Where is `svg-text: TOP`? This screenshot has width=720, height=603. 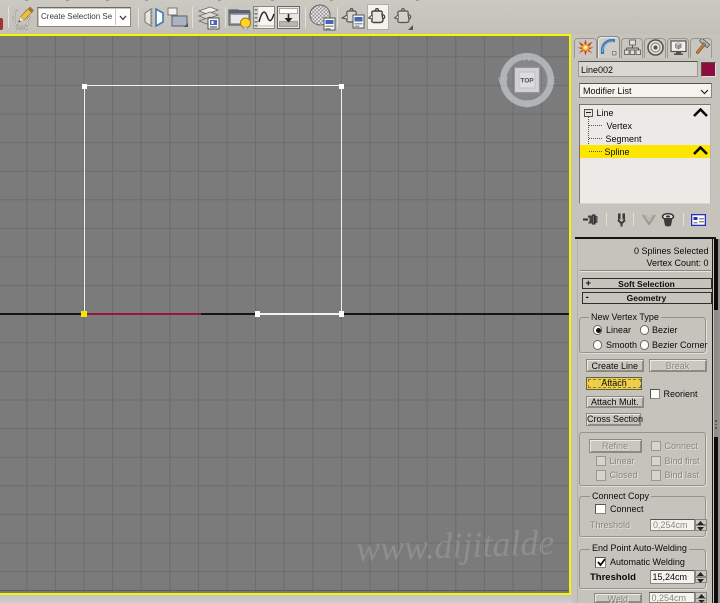
svg-text: TOP is located at coordinates (527, 80).